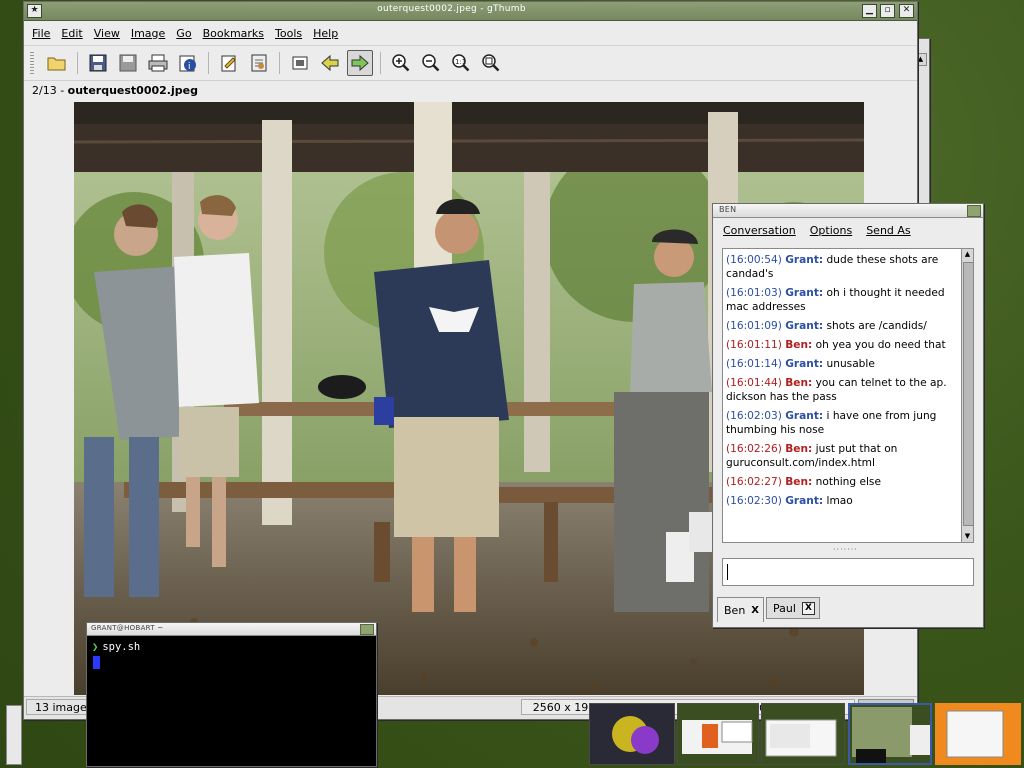 The image size is (1024, 768). I want to click on chat-menubar: Conversation Options Send As, so click(817, 230).